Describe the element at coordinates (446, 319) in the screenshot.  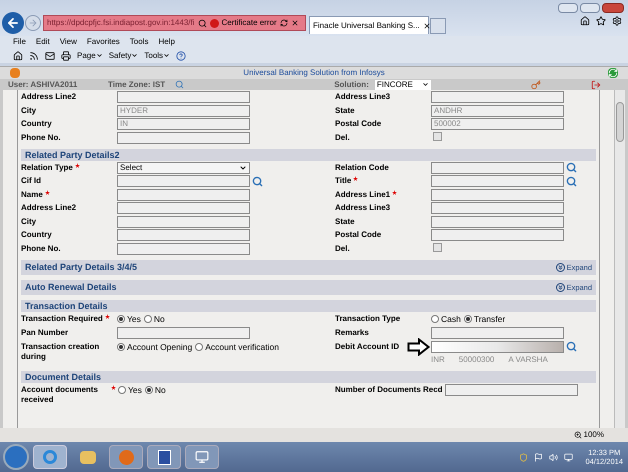
I see `radio-option: Cash` at that location.